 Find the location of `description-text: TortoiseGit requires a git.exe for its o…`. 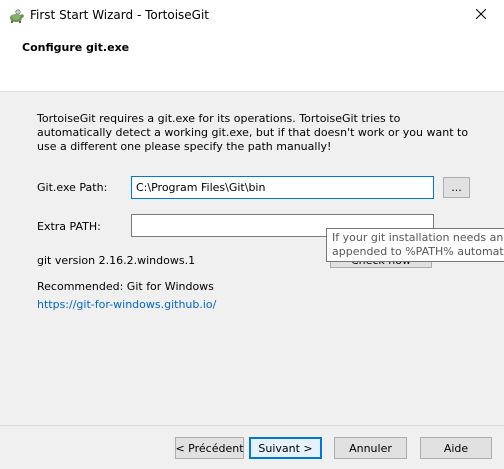

description-text: TortoiseGit requires a git.exe for its o… is located at coordinates (253, 132).